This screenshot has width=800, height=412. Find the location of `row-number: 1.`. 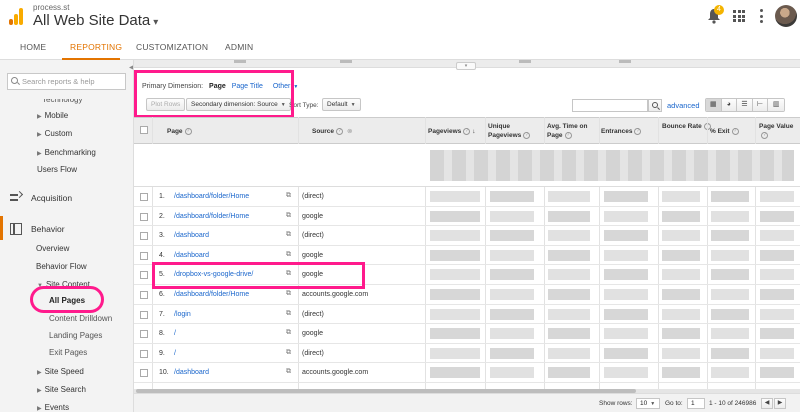

row-number: 1. is located at coordinates (162, 196).